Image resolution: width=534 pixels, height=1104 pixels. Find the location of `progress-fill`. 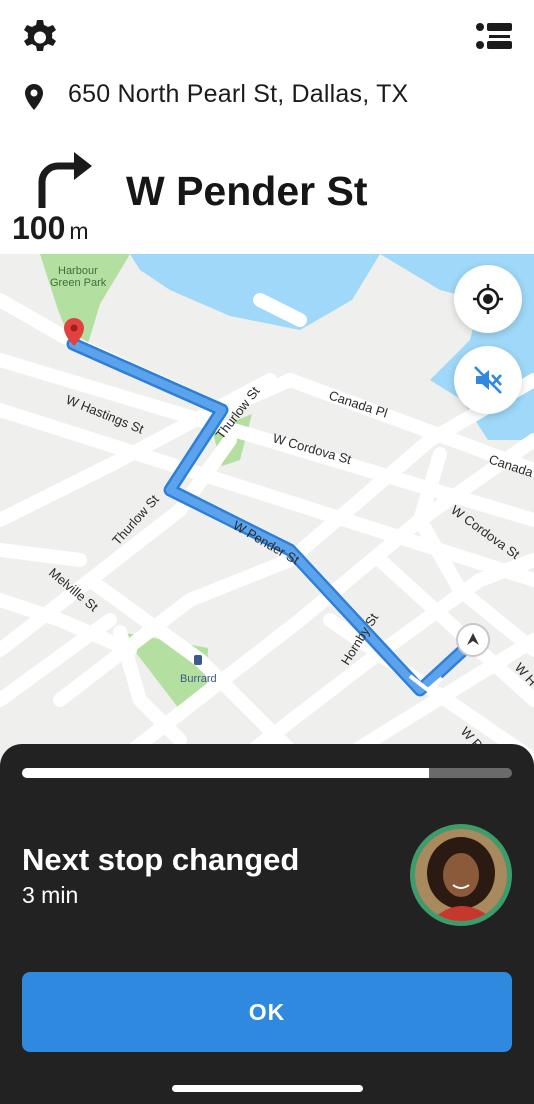

progress-fill is located at coordinates (225, 773).